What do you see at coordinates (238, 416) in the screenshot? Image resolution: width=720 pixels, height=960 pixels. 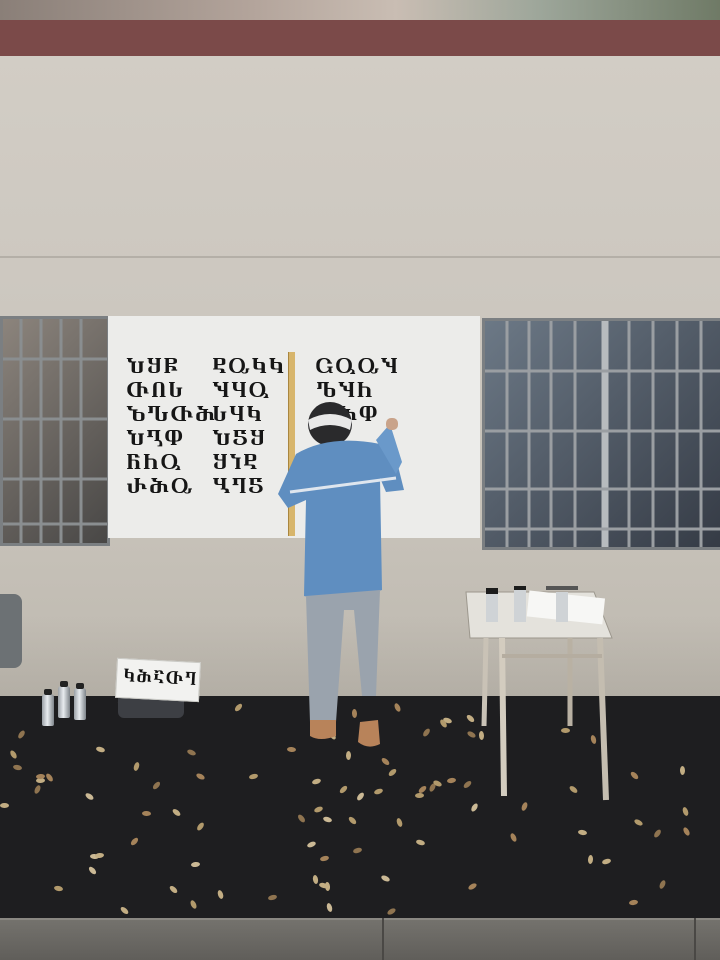 I see `glyph-row: ႱႷႩ` at bounding box center [238, 416].